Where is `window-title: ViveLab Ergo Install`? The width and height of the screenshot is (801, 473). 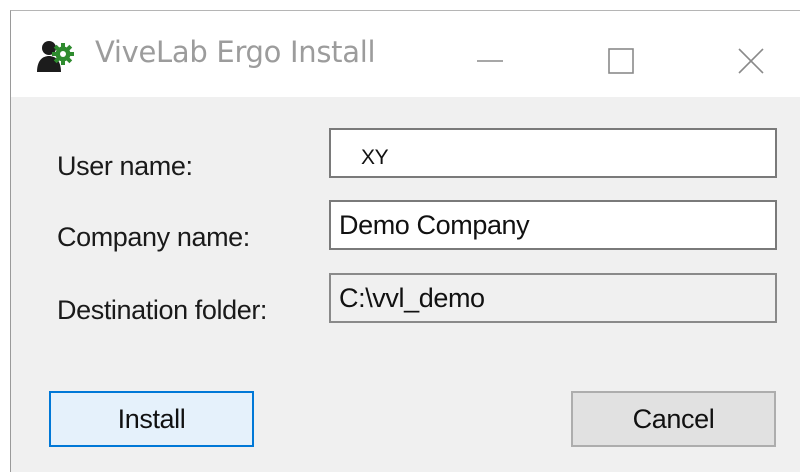 window-title: ViveLab Ergo Install is located at coordinates (235, 52).